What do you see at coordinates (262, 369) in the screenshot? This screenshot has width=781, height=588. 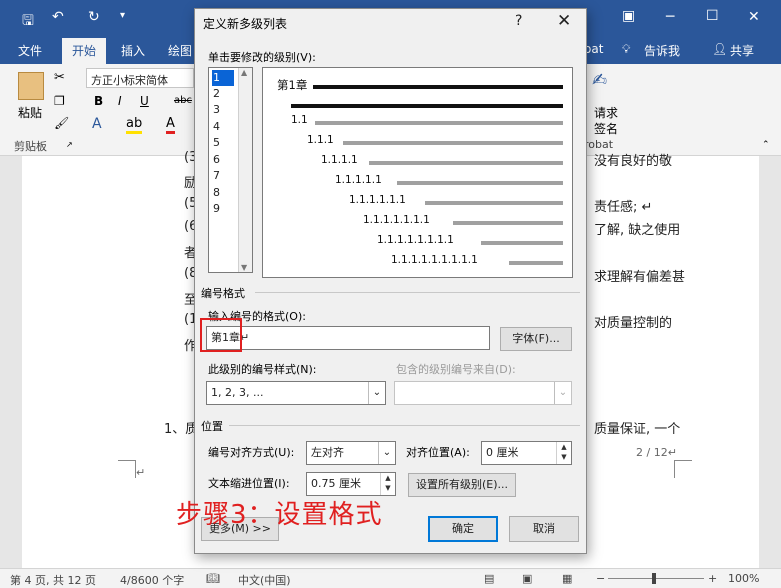 I see `number-style-label: 此级别的编号样式(N):` at bounding box center [262, 369].